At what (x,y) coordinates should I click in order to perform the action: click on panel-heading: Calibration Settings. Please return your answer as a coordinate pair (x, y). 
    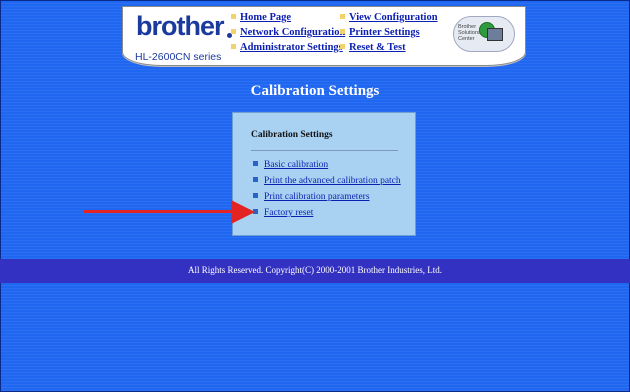
    Looking at the image, I should click on (292, 135).